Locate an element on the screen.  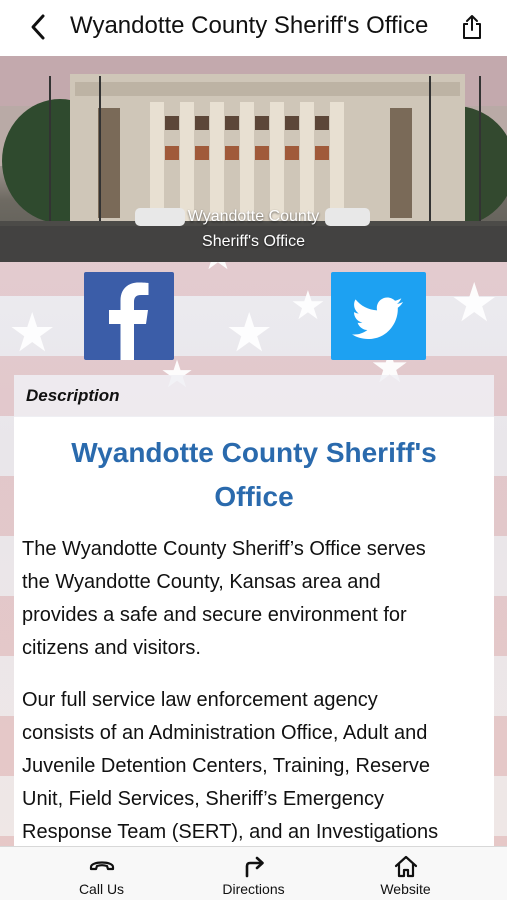
twitter-icon is located at coordinates (377, 318).